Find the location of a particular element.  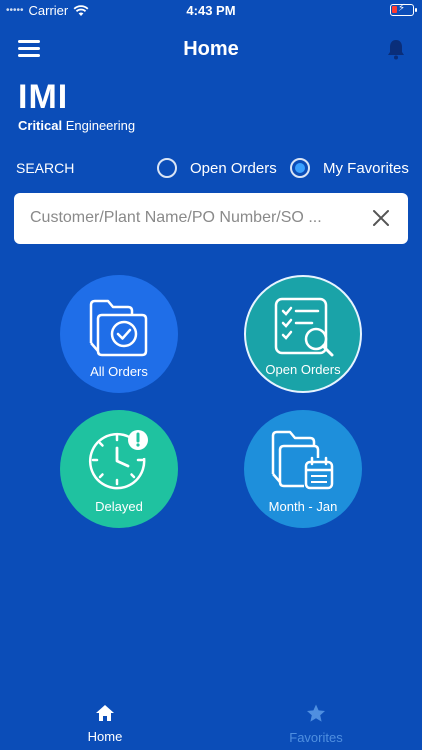

battery-icon: ⚡ is located at coordinates (403, 9).